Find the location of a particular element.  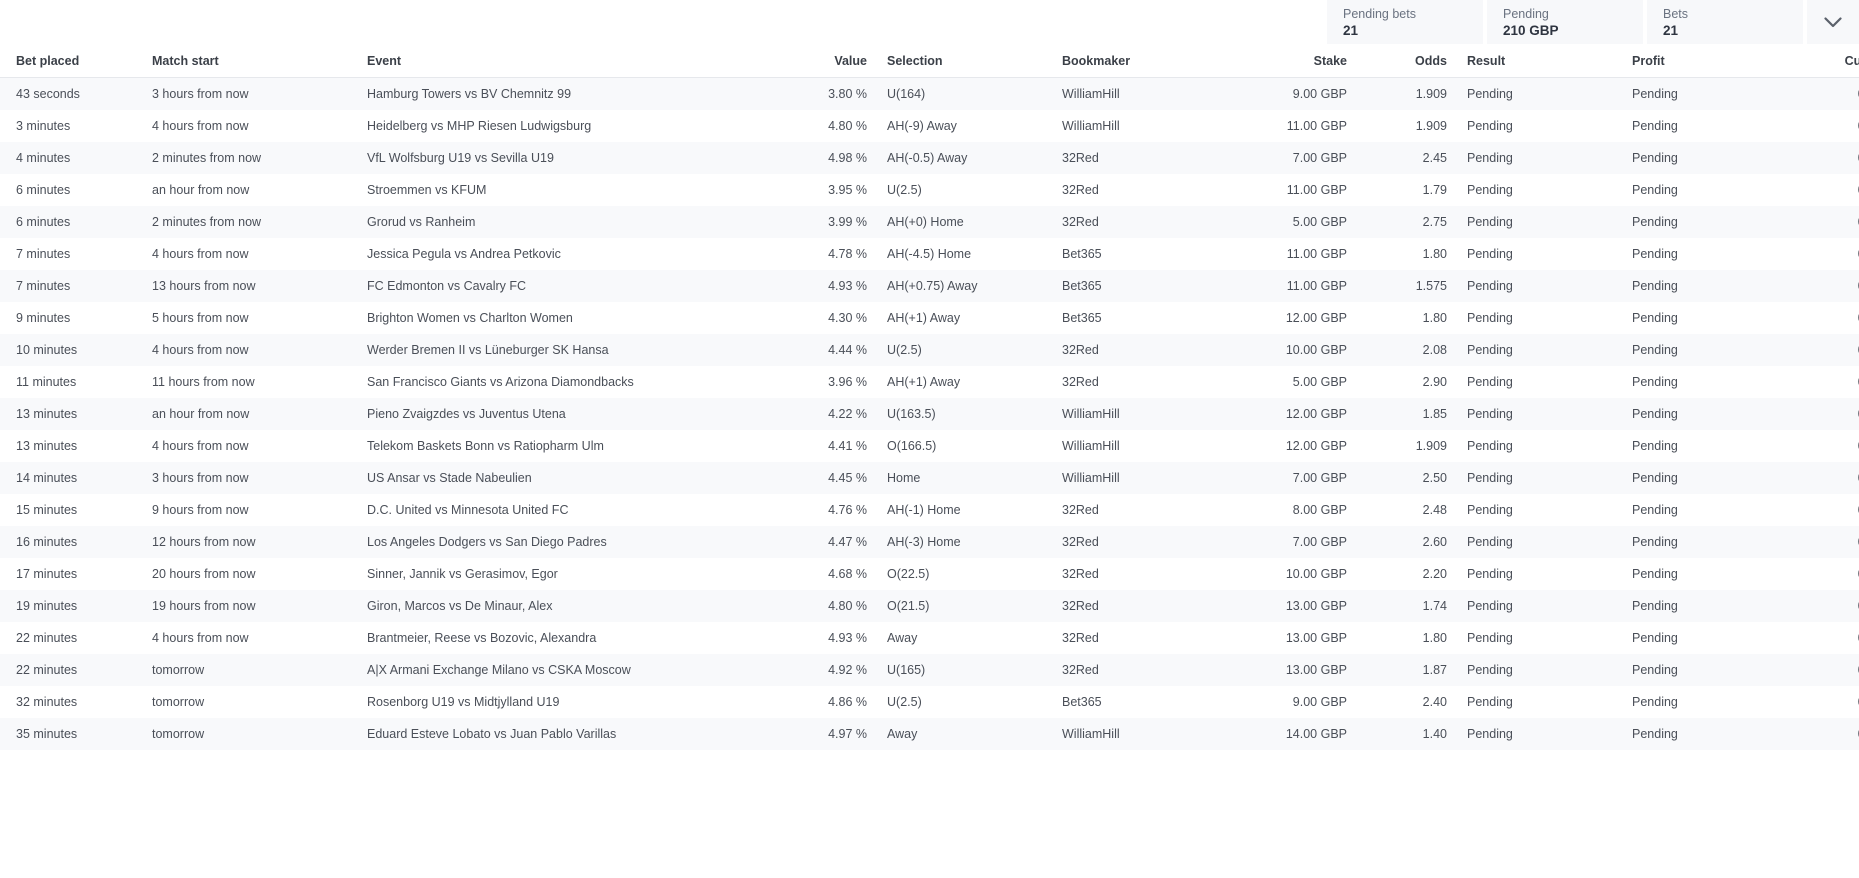

cell-value: 4.78 % is located at coordinates (847, 254).